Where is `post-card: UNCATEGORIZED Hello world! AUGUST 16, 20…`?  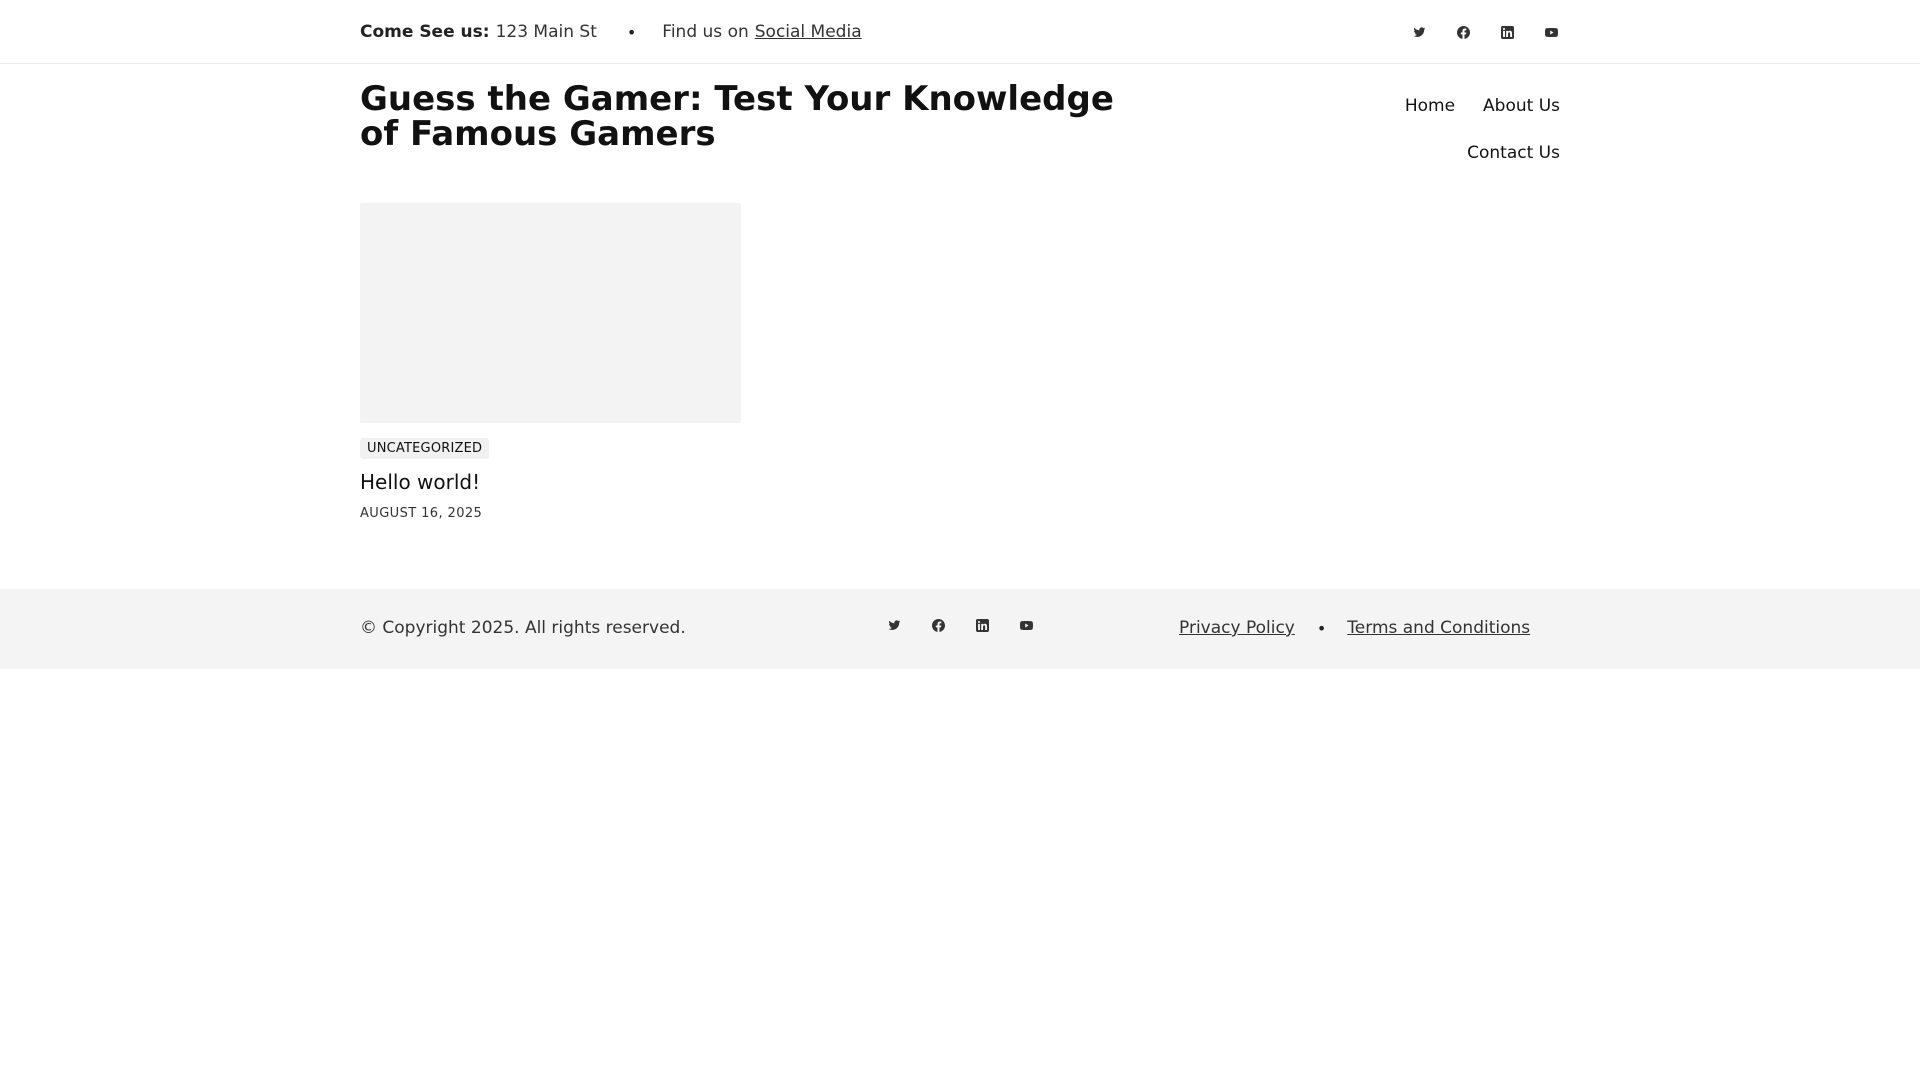 post-card: UNCATEGORIZED Hello world! AUGUST 16, 20… is located at coordinates (550, 362).